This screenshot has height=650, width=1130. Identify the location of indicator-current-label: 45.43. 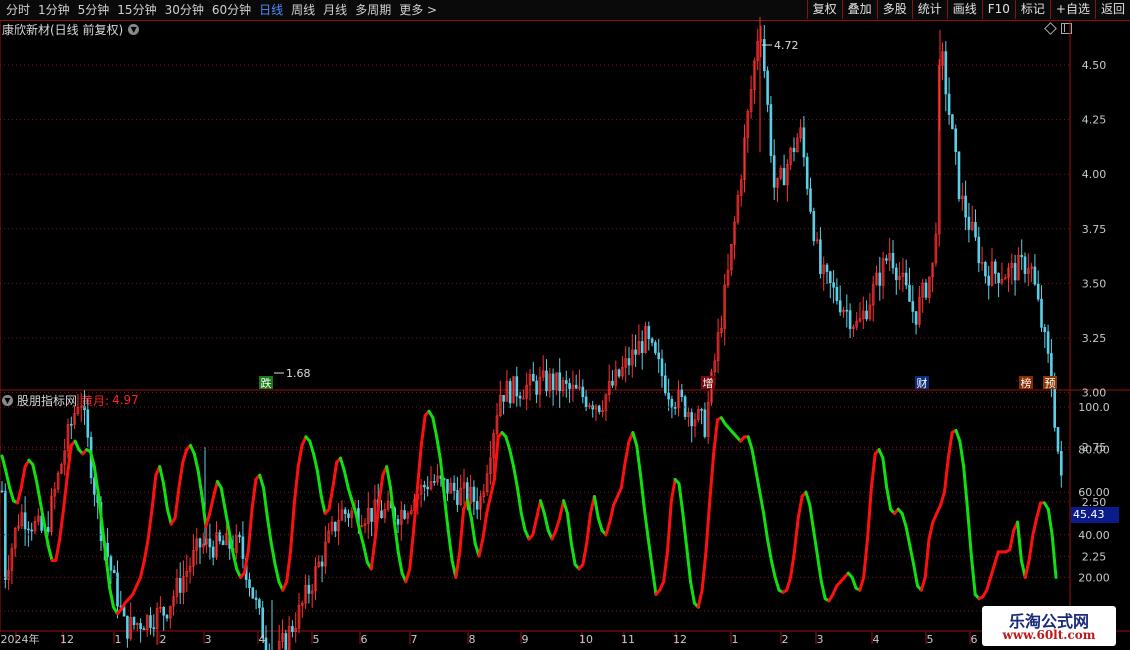
(1095, 515).